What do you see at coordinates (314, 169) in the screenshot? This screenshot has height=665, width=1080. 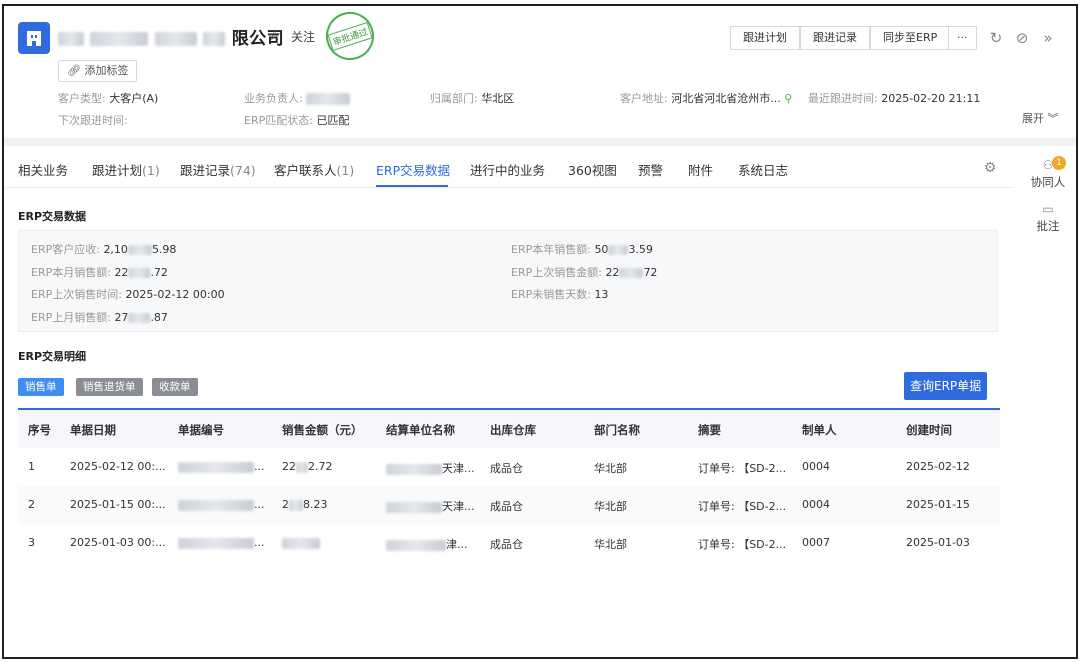 I see `tab-contacts: 客户联系人(1)` at bounding box center [314, 169].